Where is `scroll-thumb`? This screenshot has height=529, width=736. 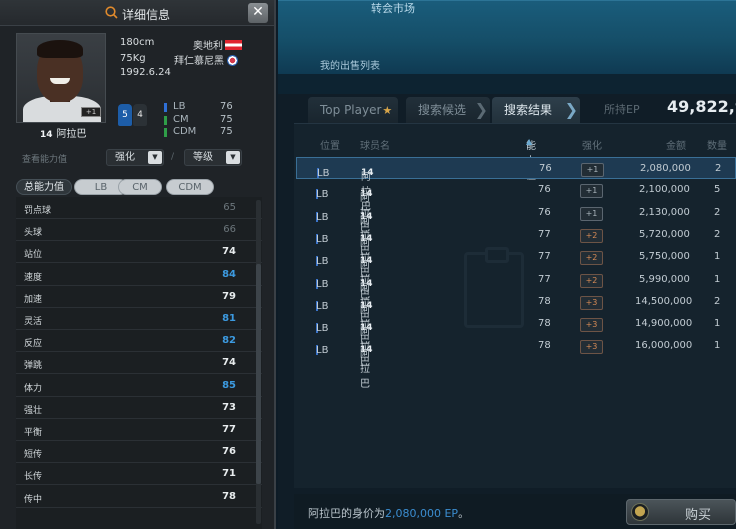
scroll-thumb is located at coordinates (258, 374).